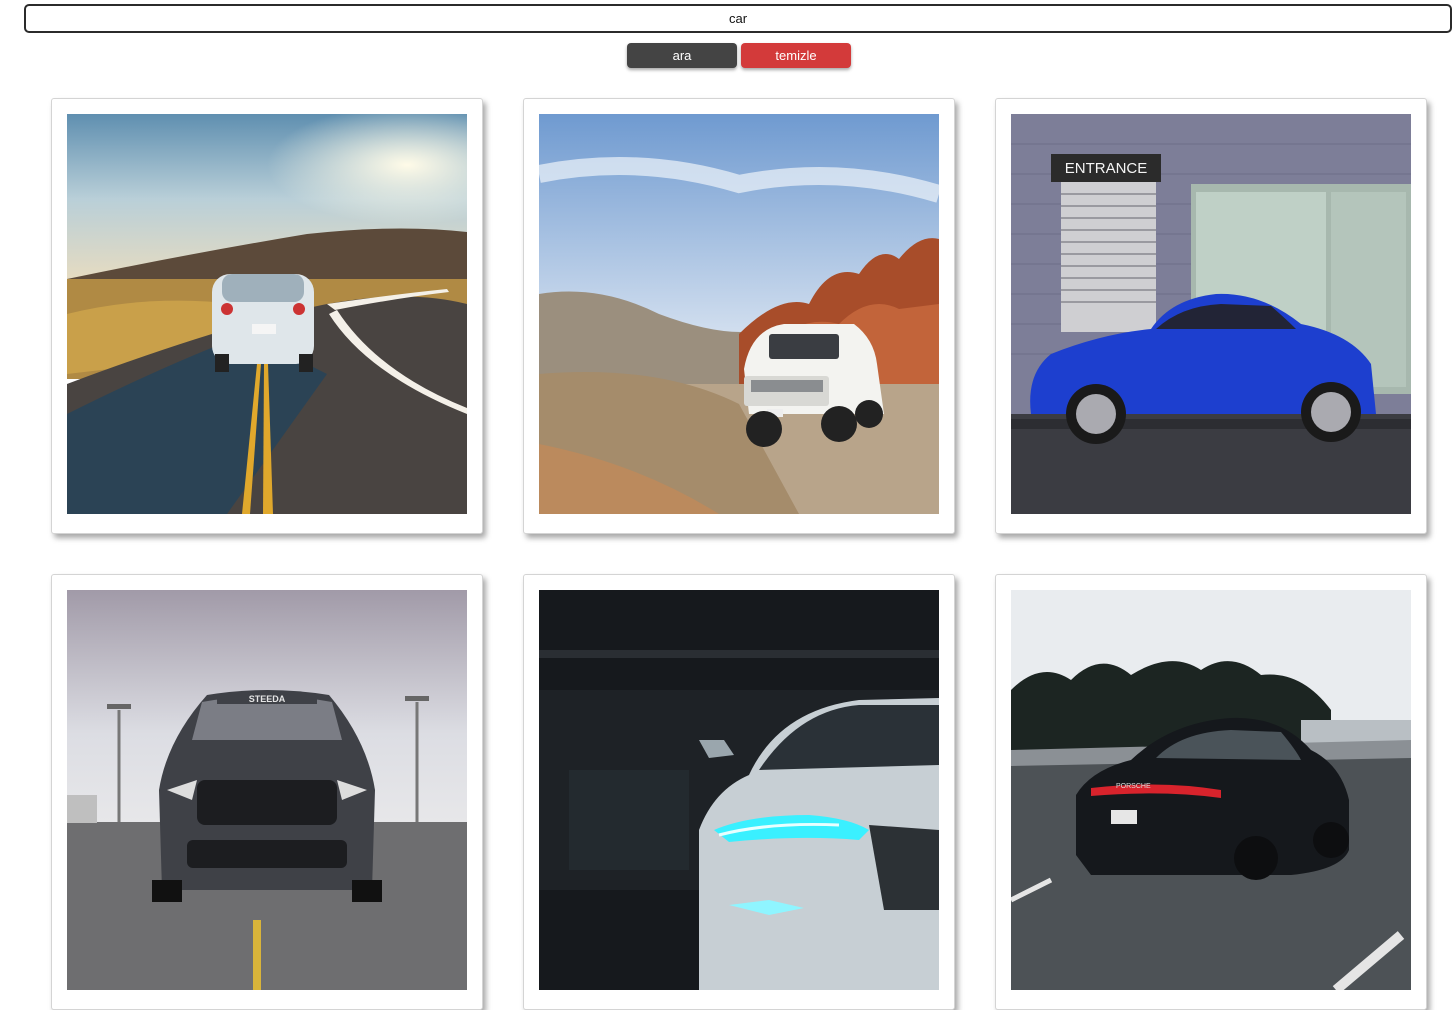 Image resolution: width=1454 pixels, height=1010 pixels. I want to click on result-image-suv-desert, so click(739, 314).